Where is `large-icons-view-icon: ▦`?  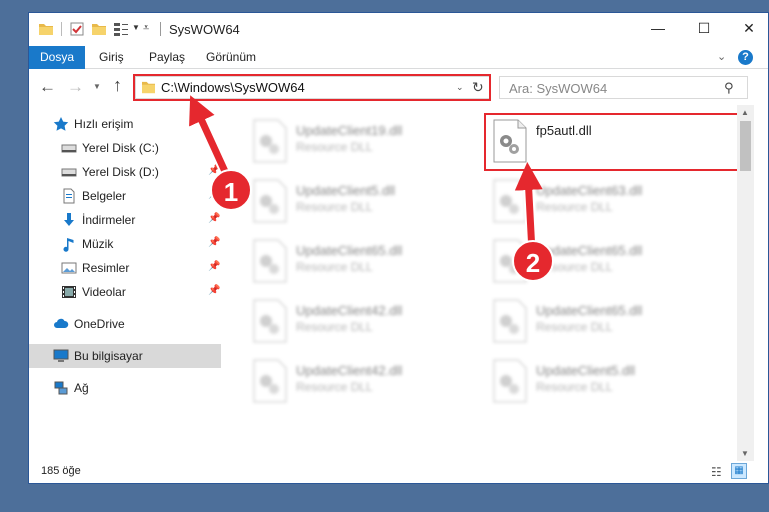
large-icons-view-icon: ▦ is located at coordinates (739, 471).